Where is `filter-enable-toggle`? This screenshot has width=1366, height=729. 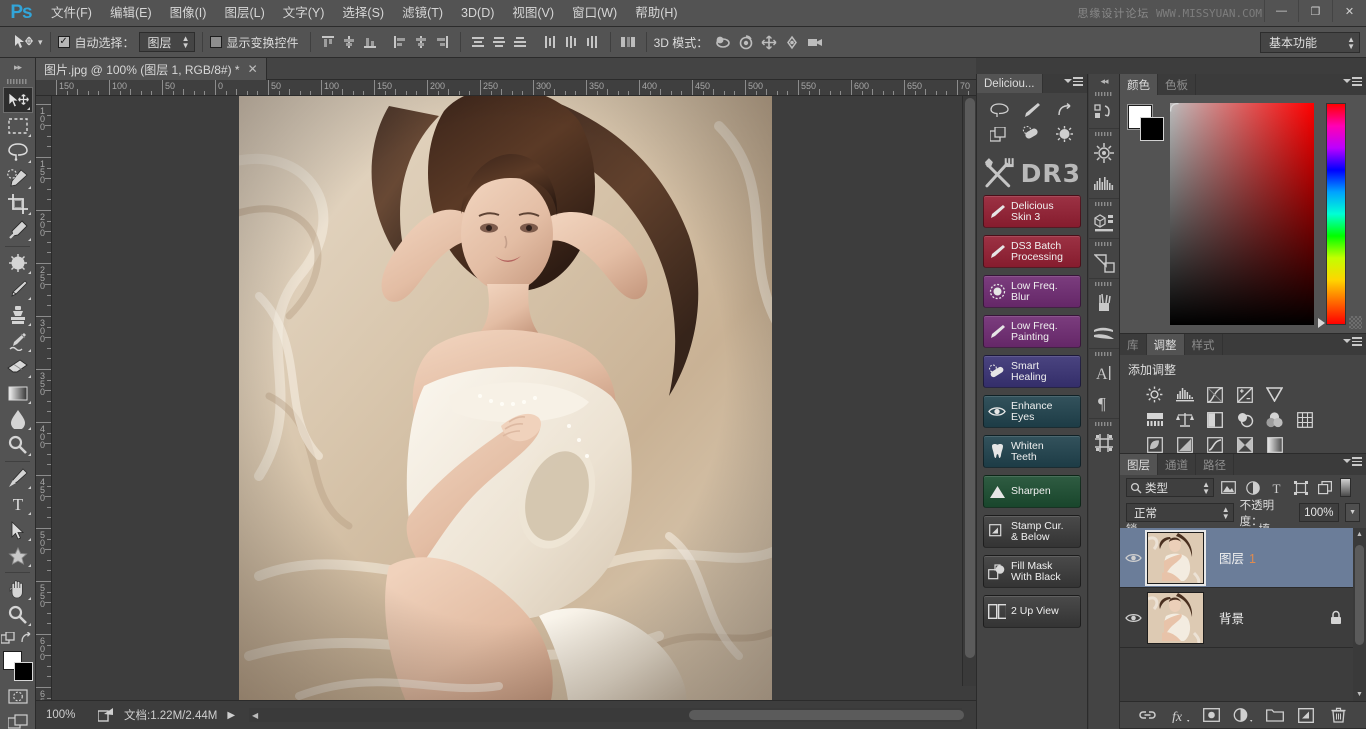 filter-enable-toggle is located at coordinates (1345, 487).